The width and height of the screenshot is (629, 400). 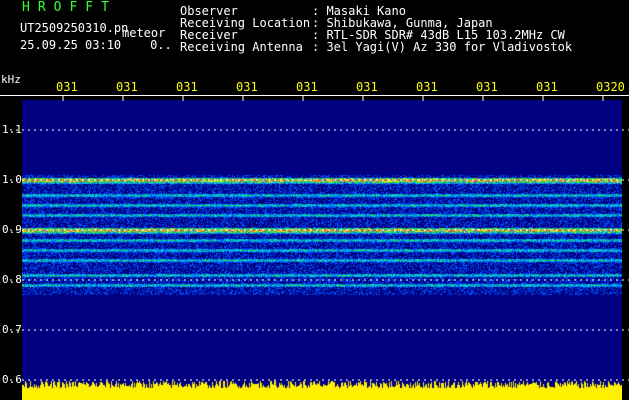 I want to click on info-value: : 3el Yagi(V) Az 330 for Vladivostok, so click(x=442, y=47).